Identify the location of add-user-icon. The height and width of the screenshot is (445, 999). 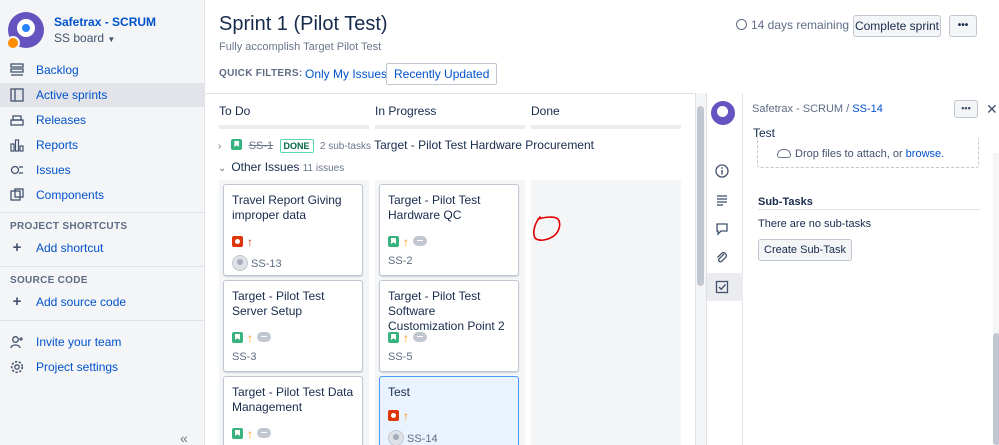
(17, 342).